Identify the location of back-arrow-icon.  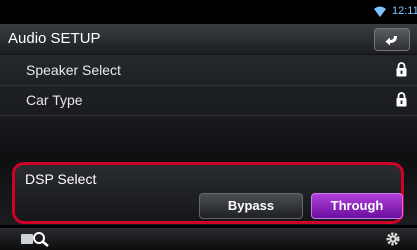
(391, 40).